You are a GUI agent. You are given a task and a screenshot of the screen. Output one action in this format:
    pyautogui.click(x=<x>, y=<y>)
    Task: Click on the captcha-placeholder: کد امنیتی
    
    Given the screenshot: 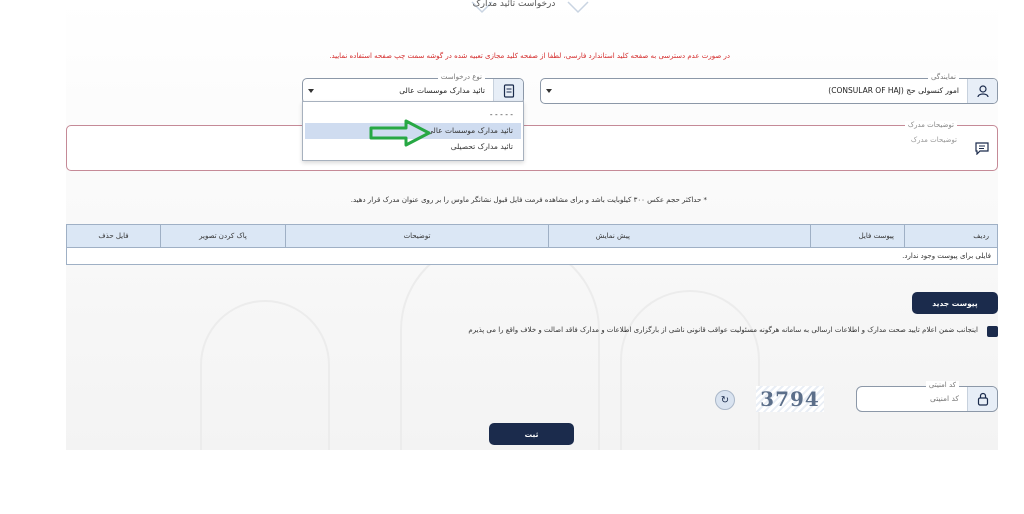 What is the action you would take?
    pyautogui.click(x=944, y=398)
    